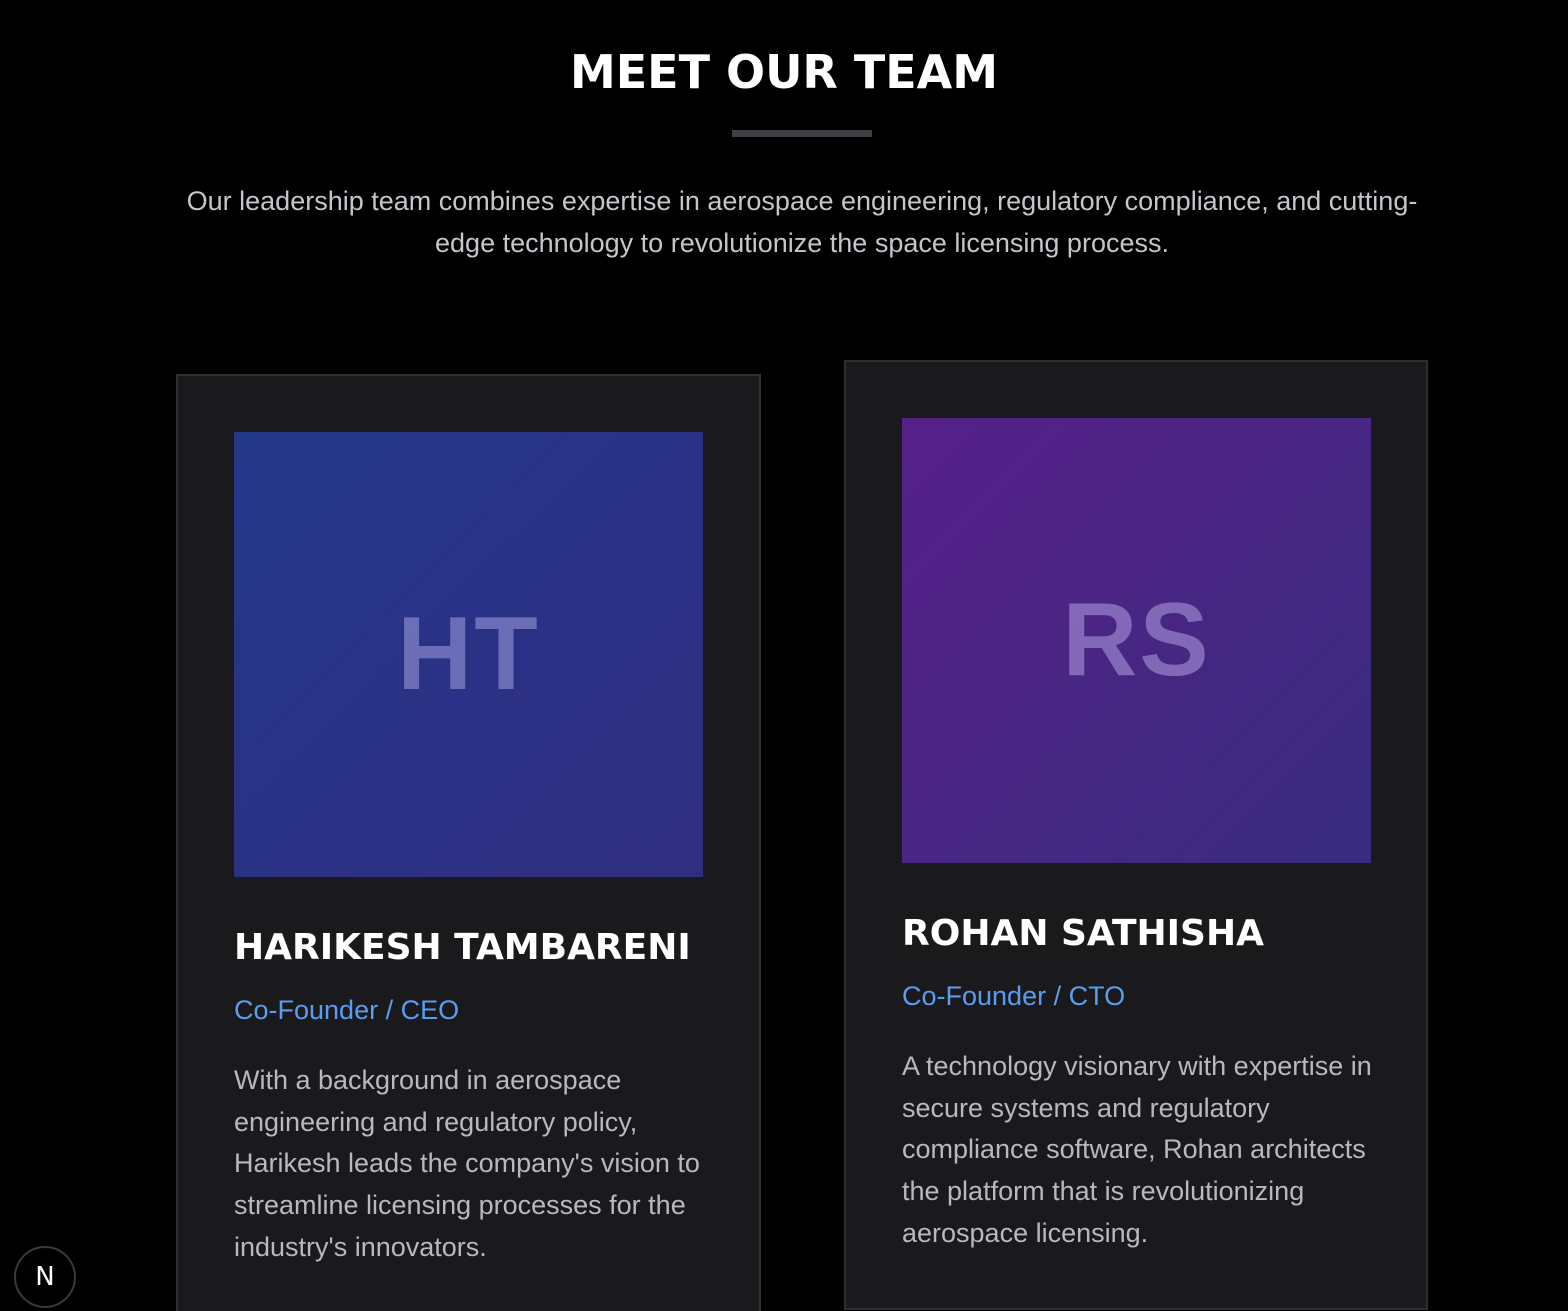 This screenshot has width=1568, height=1311. I want to click on member-role: Co-Founder / CTO, so click(1014, 996).